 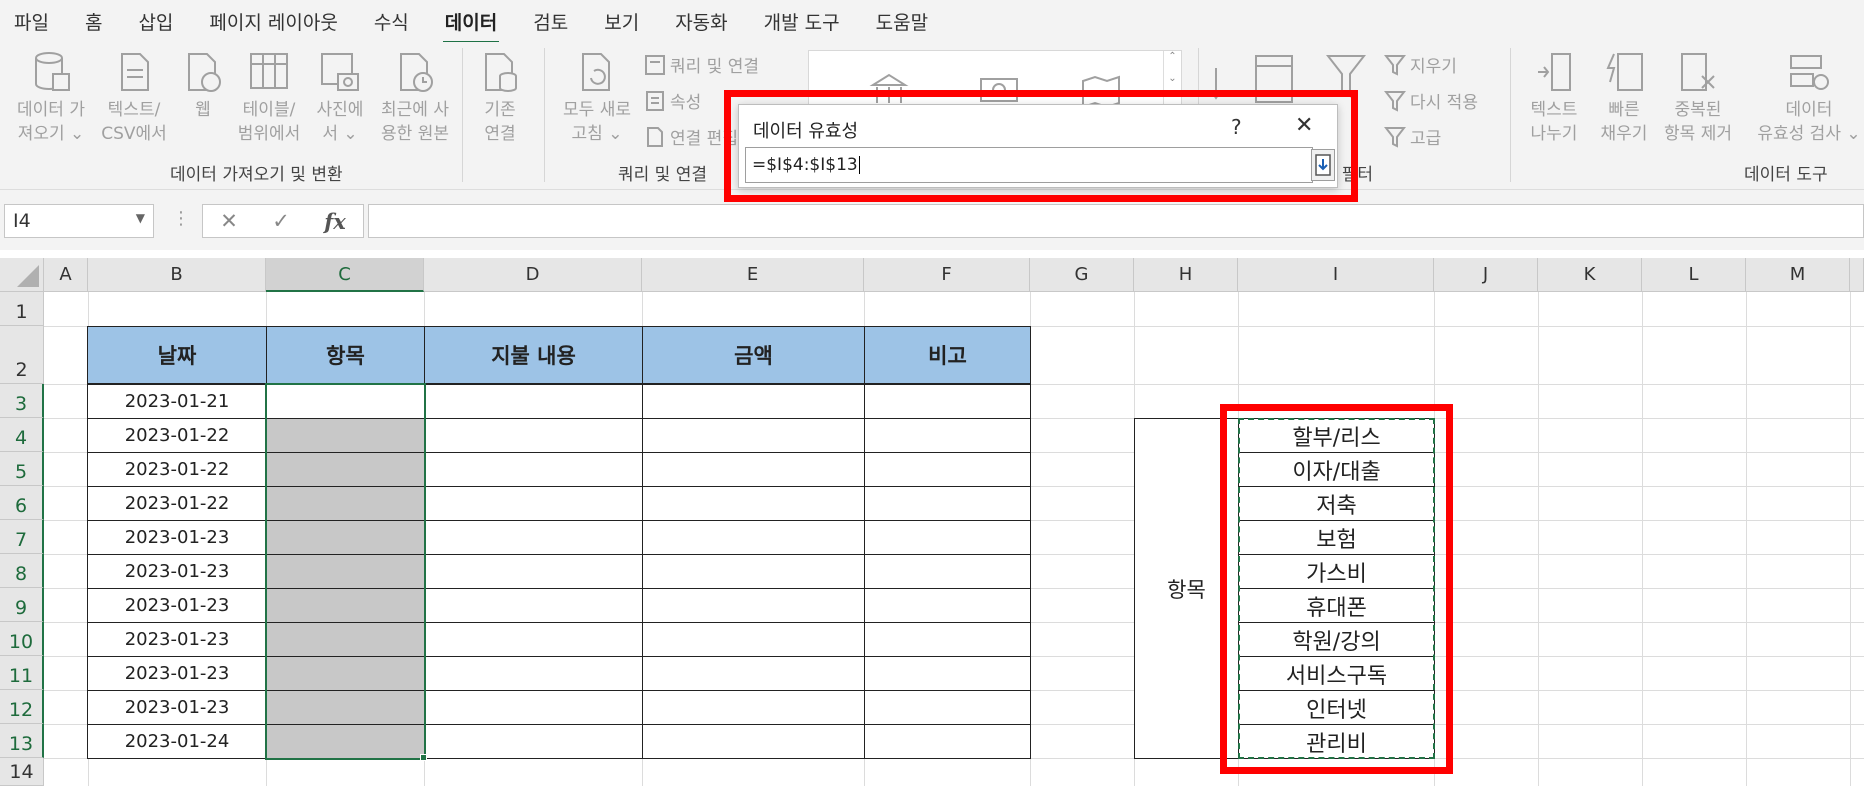 I want to click on tab-view: 보기, so click(x=621, y=21).